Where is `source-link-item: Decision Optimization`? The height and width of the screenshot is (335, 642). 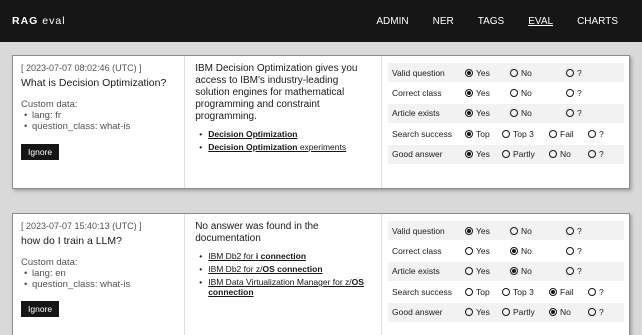 source-link-item: Decision Optimization is located at coordinates (284, 134).